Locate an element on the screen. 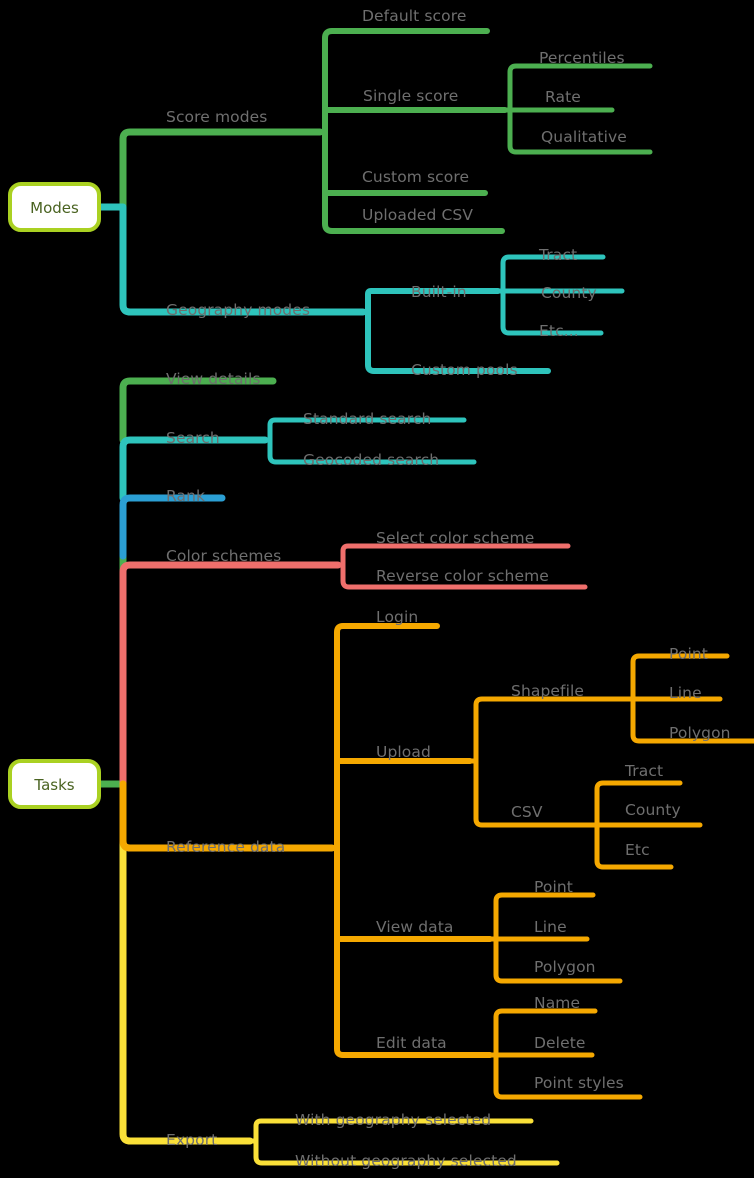  node-label-csv-county: County is located at coordinates (653, 810).